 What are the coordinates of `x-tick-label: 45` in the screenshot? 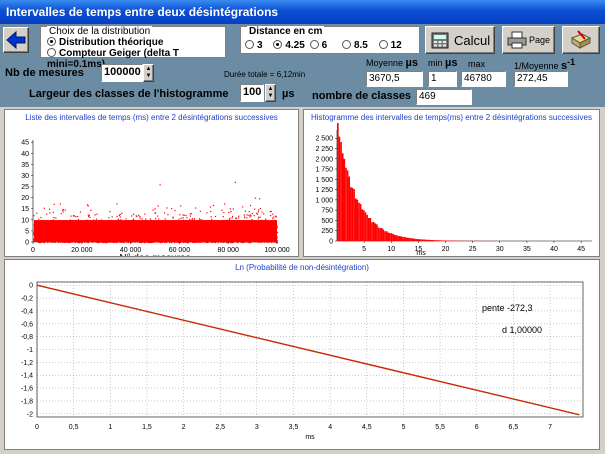 It's located at (581, 249).